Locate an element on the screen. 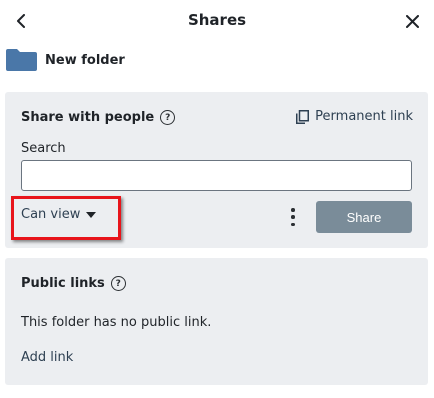 This screenshot has width=434, height=398. public-links-heading: Public links ? is located at coordinates (73, 283).